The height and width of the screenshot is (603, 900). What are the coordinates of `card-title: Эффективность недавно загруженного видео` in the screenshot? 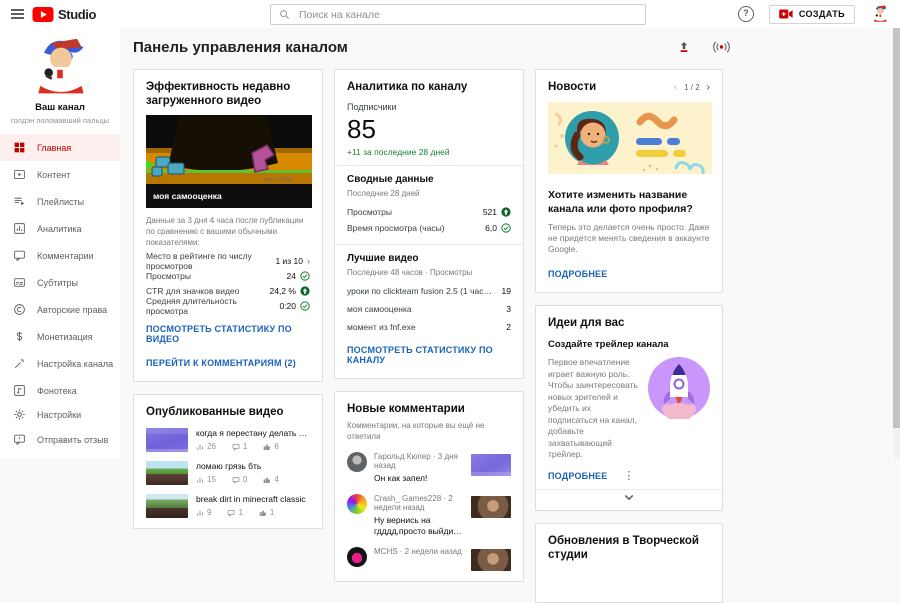 It's located at (218, 94).